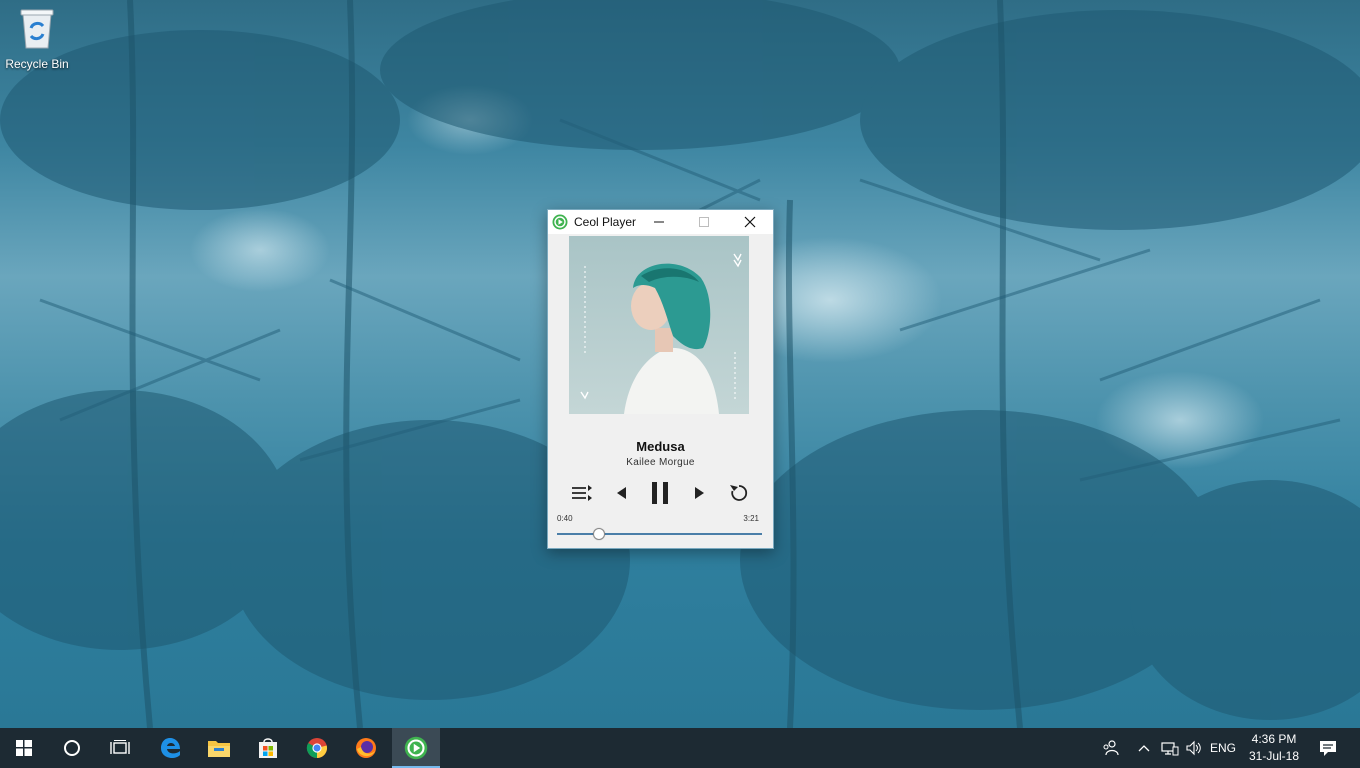 The image size is (1360, 768). What do you see at coordinates (1274, 739) in the screenshot?
I see `clock-time: 4:36 PM` at bounding box center [1274, 739].